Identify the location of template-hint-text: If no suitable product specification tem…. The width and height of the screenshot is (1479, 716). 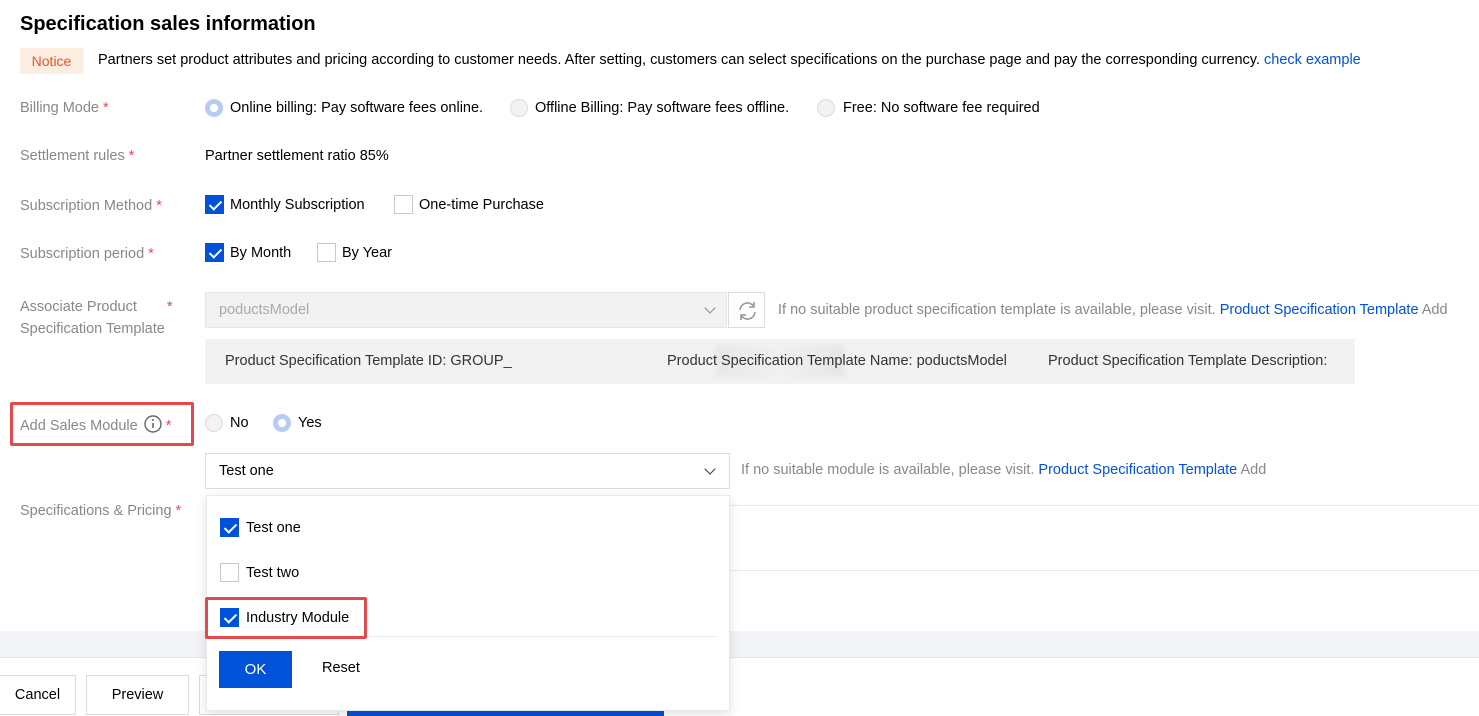
(997, 310).